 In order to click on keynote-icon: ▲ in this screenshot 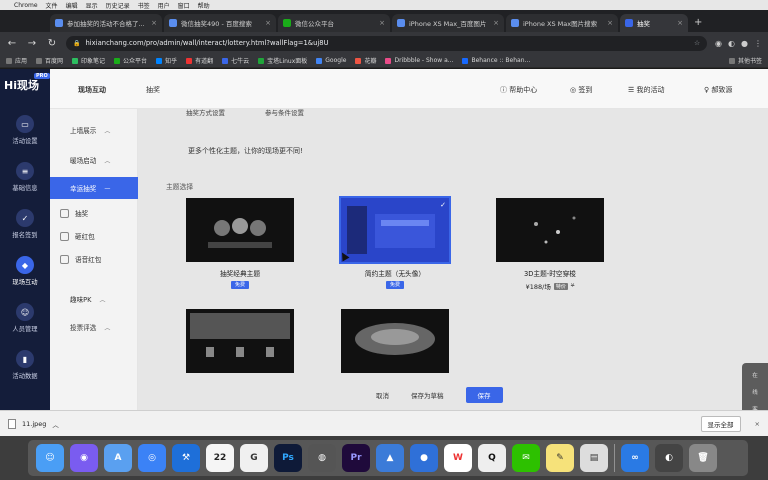, I will do `click(390, 458)`.